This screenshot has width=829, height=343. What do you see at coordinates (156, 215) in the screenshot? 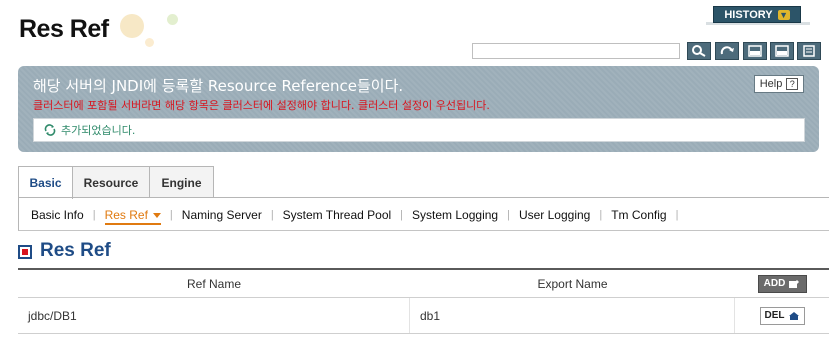
I see `caret-down-icon` at bounding box center [156, 215].